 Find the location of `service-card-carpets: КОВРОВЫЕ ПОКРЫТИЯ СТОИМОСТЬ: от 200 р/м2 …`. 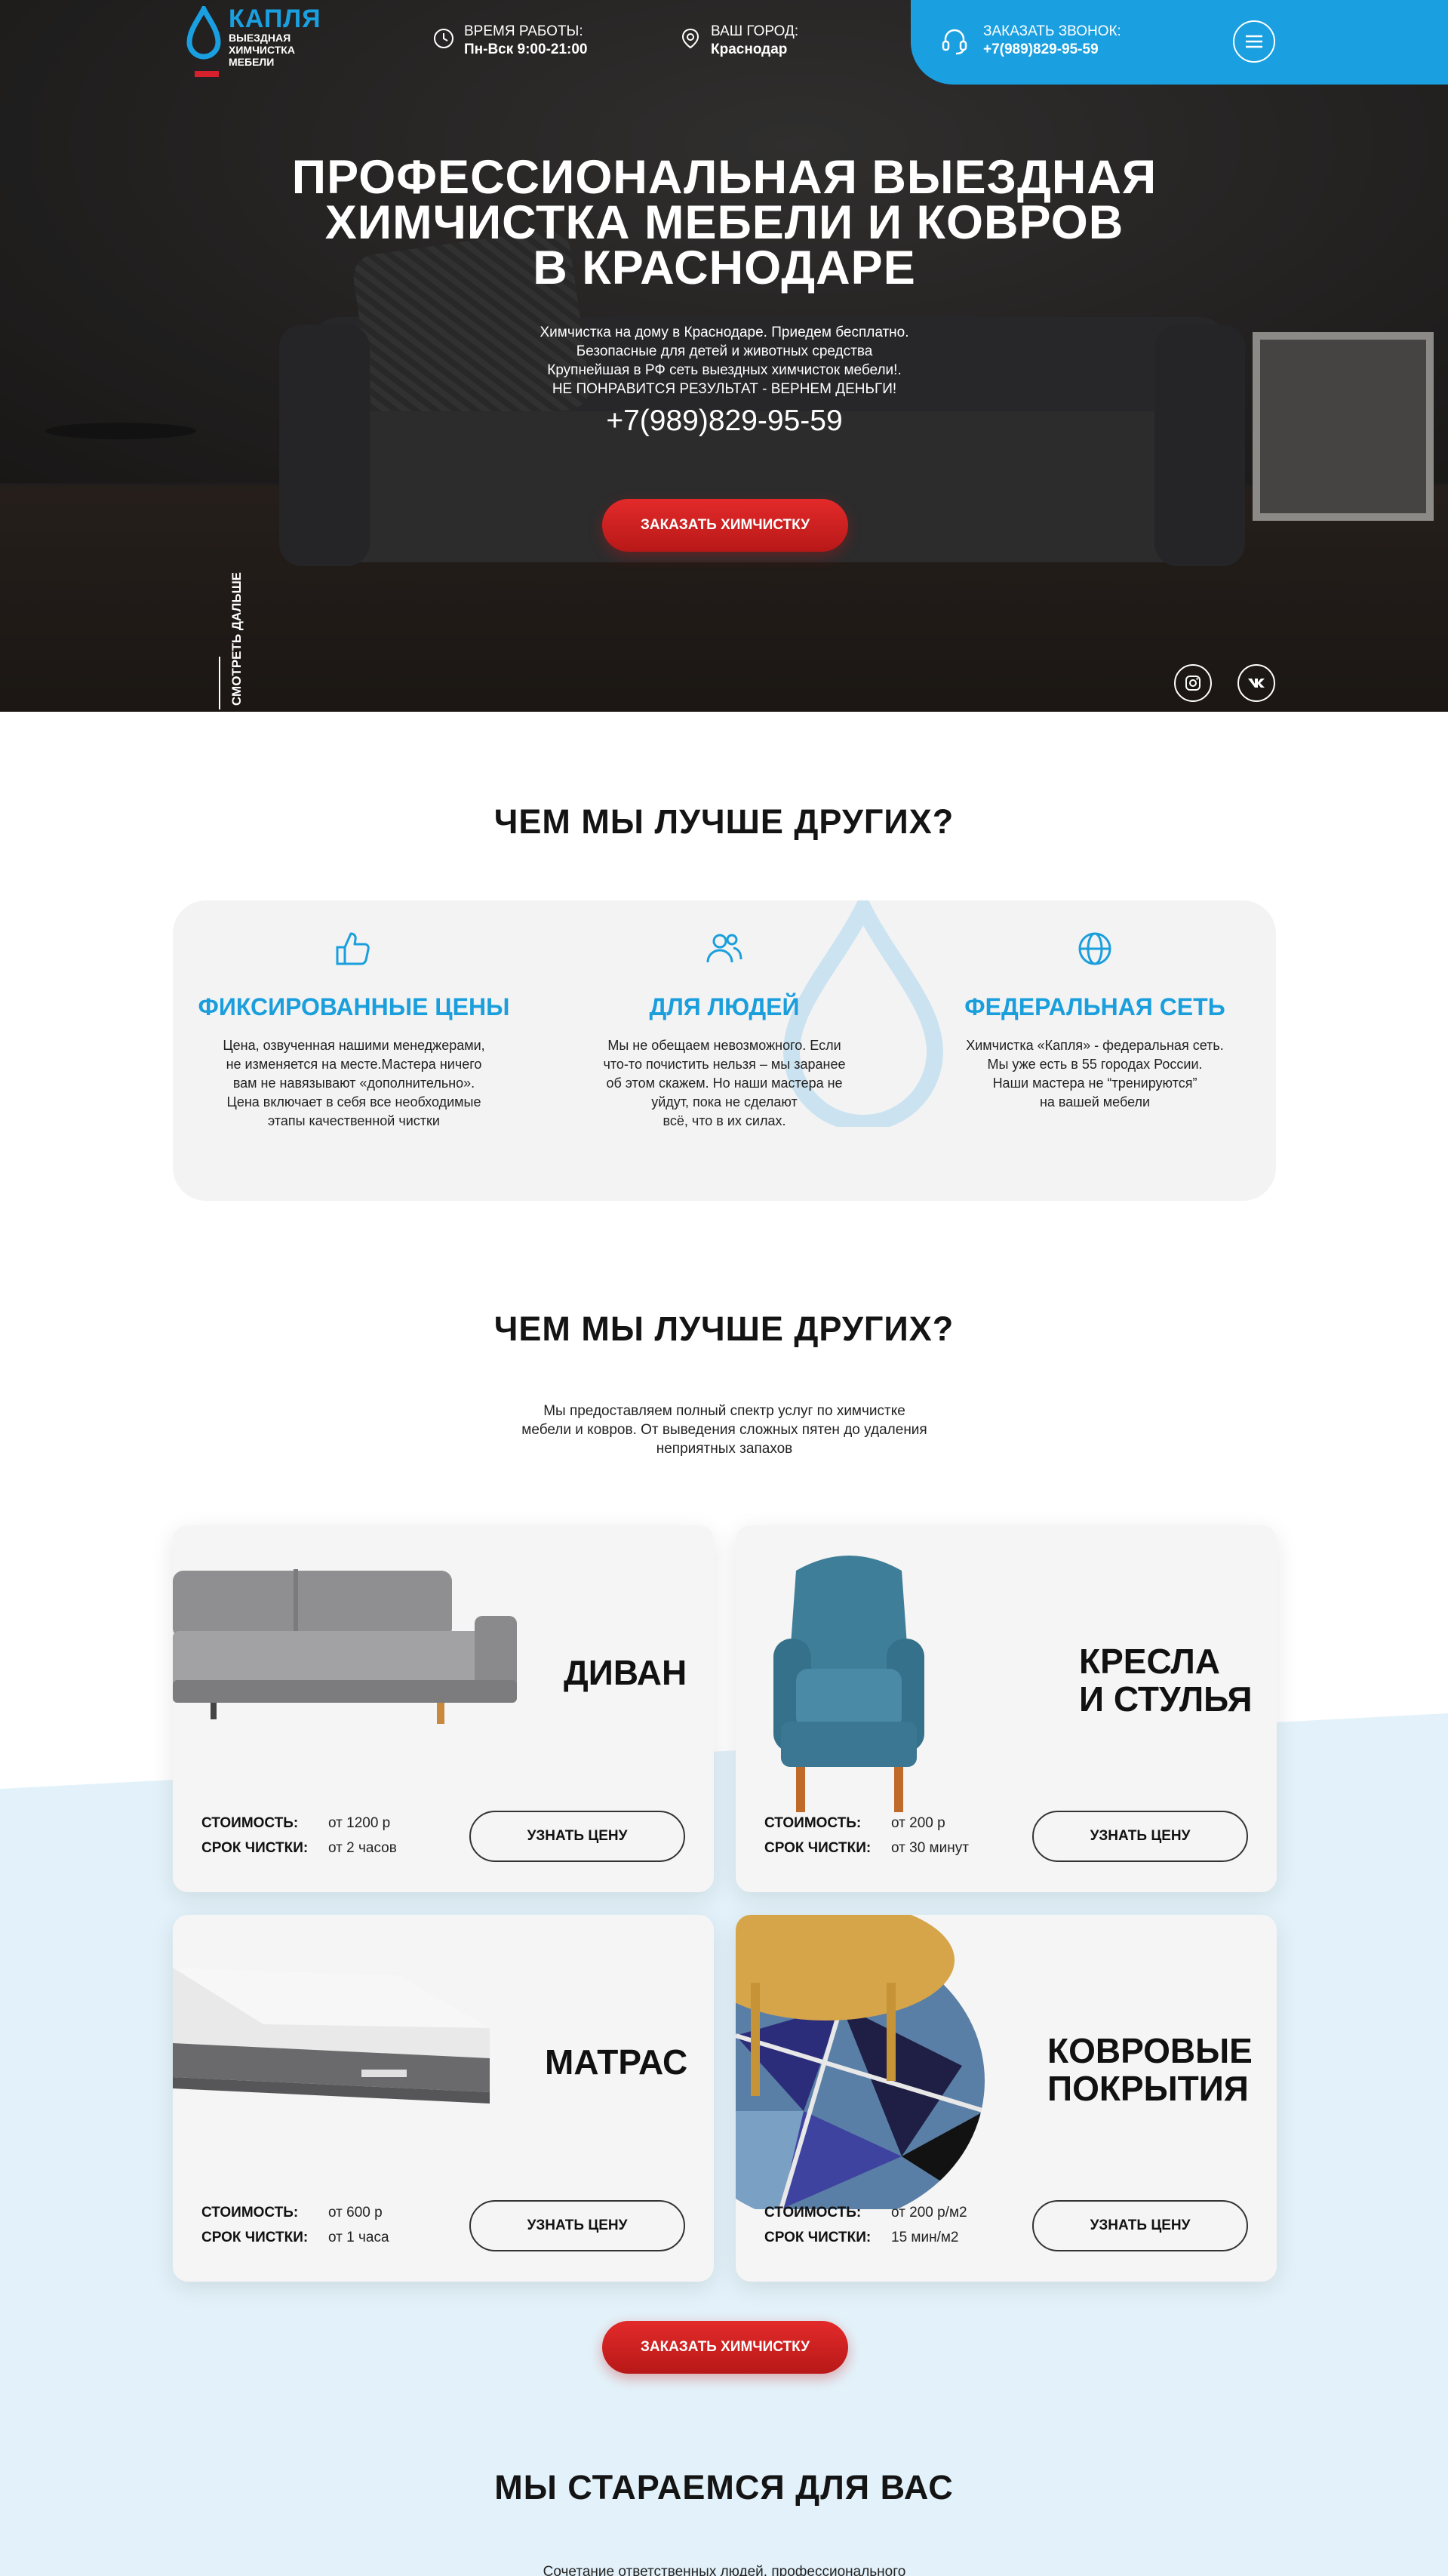

service-card-carpets: КОВРОВЫЕ ПОКРЫТИЯ СТОИМОСТЬ: от 200 р/м2 … is located at coordinates (1007, 2098).